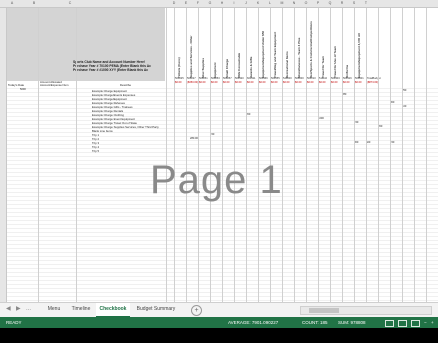  Describe the element at coordinates (352, 322) in the screenshot. I see `sum-readout: SUM: 978808` at that location.